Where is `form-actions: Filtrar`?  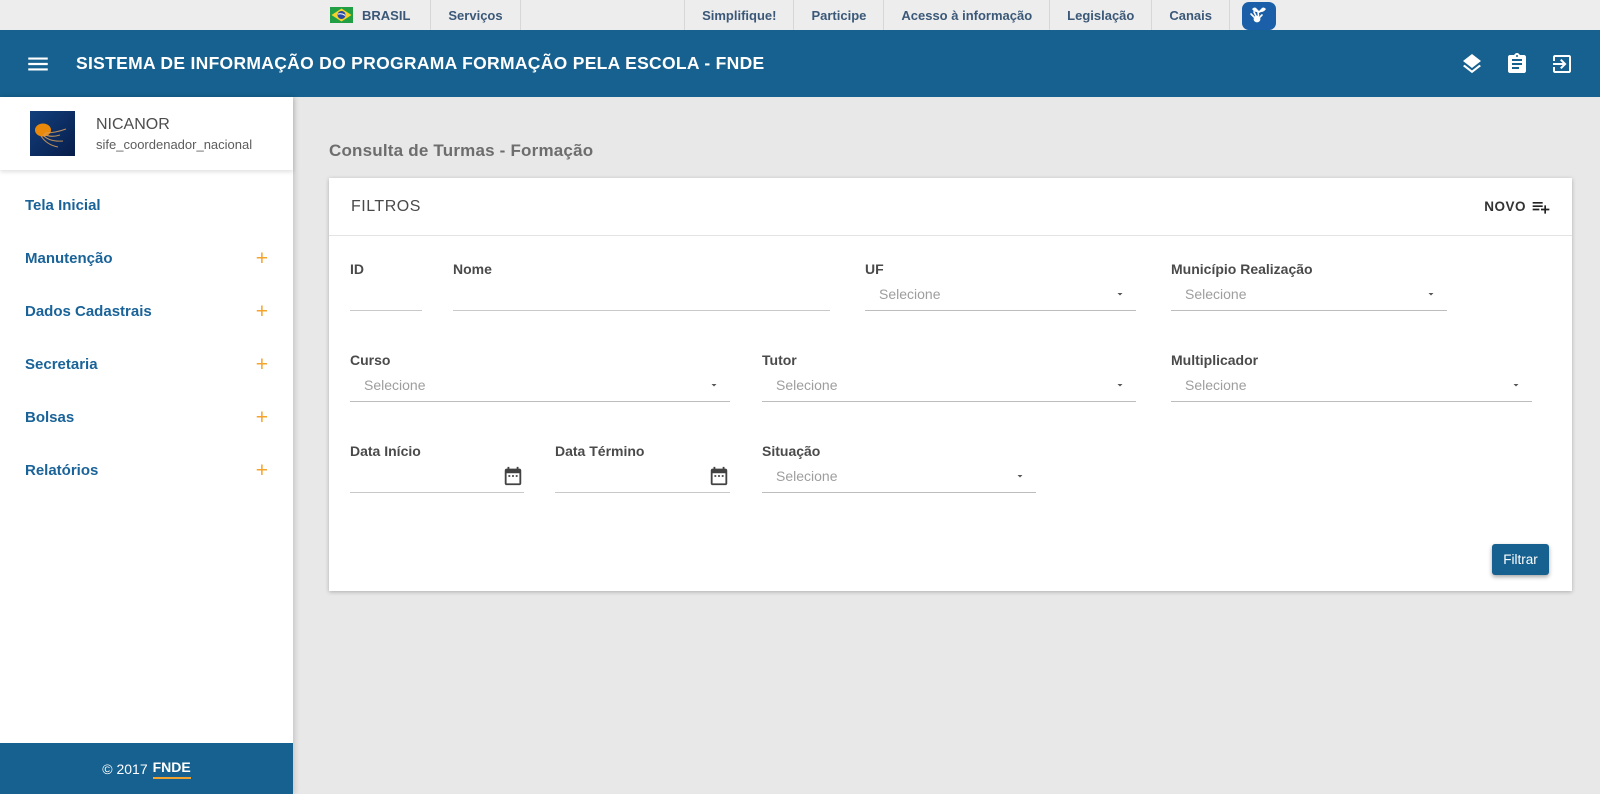 form-actions: Filtrar is located at coordinates (950, 558).